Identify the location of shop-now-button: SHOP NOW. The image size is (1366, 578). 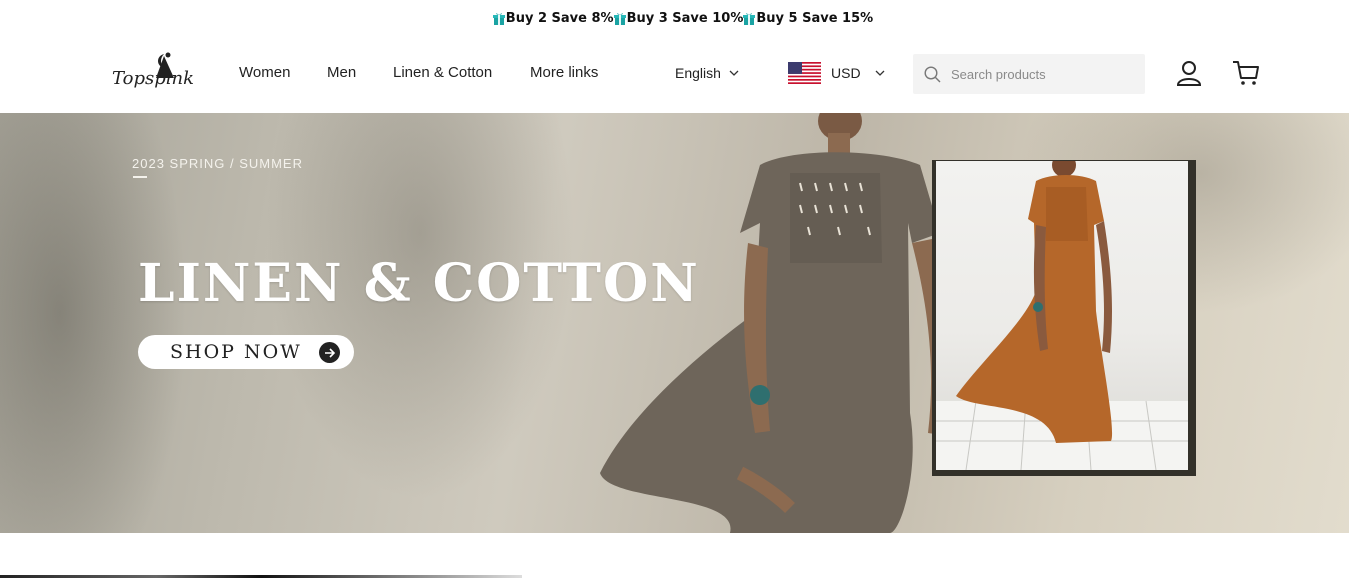
(246, 352).